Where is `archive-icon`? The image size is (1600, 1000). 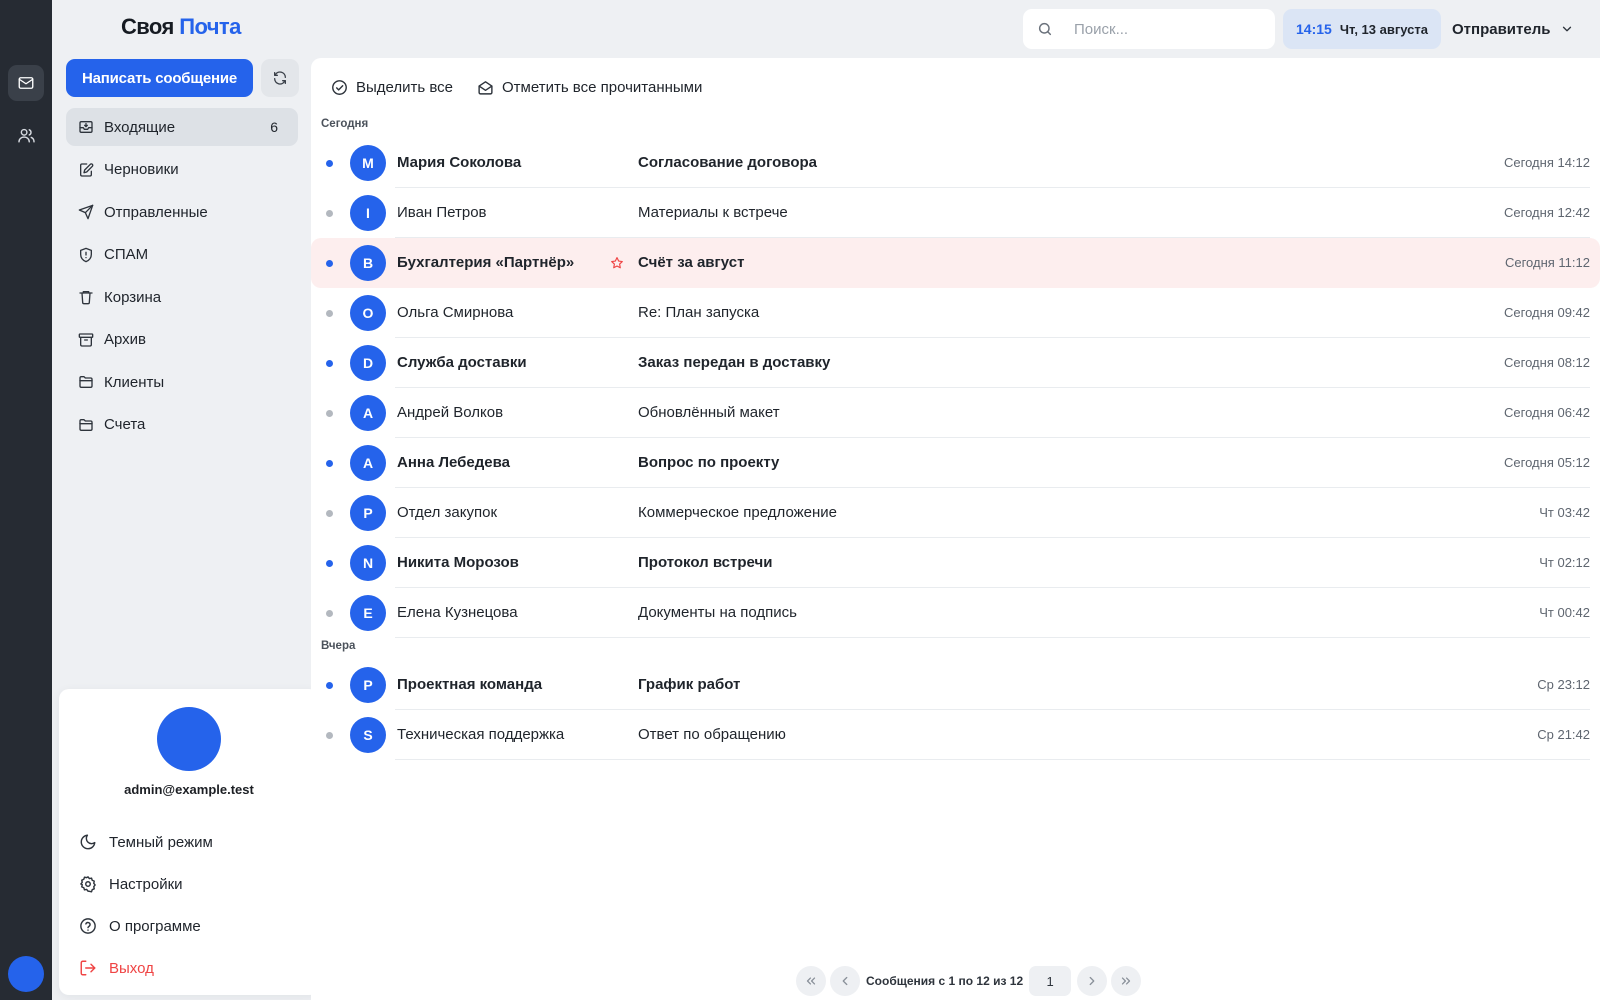
archive-icon is located at coordinates (86, 339).